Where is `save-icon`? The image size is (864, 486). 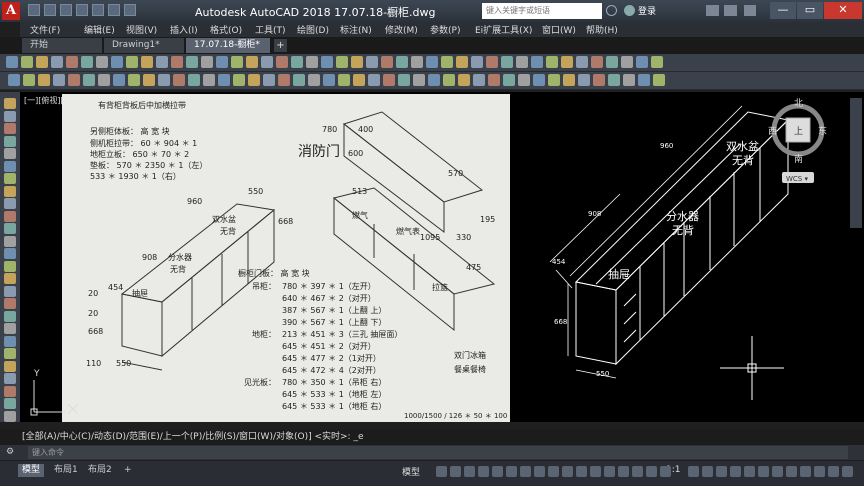
save-icon is located at coordinates (66, 10).